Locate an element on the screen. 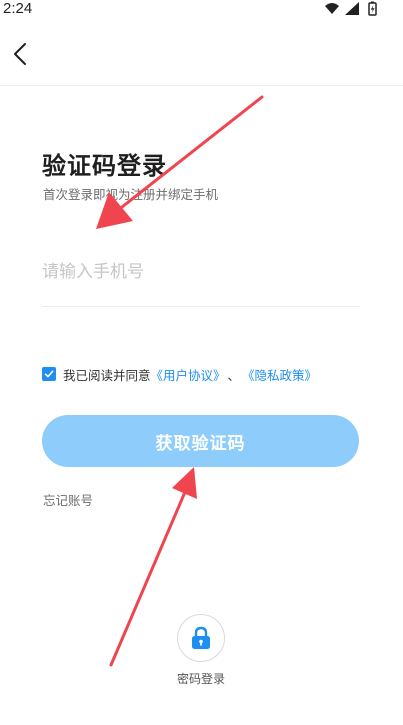 Image resolution: width=403 pixels, height=725 pixels. phone-input is located at coordinates (201, 272).